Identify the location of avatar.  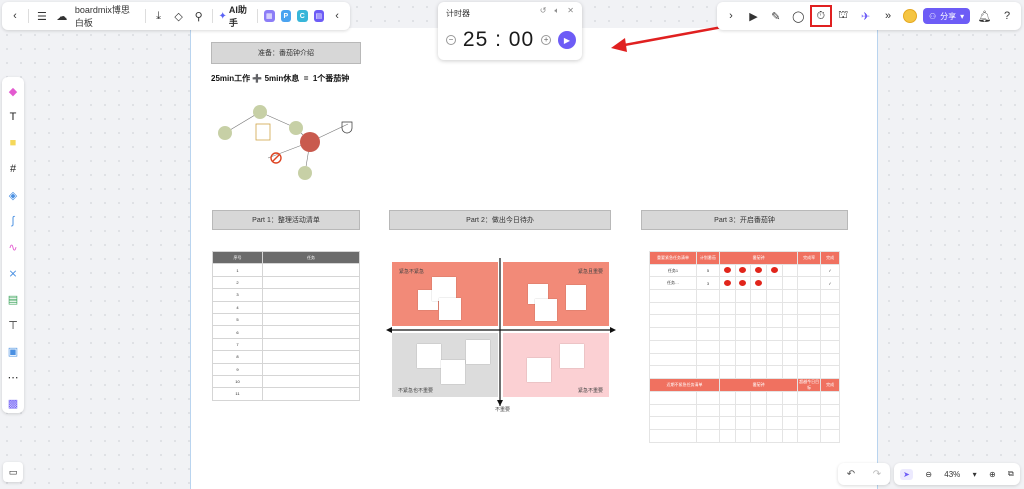
(909, 16).